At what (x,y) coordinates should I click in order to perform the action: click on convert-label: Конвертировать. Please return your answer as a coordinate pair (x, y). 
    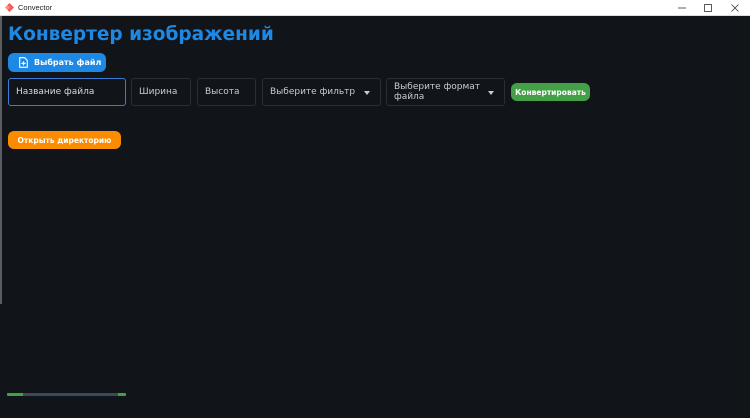
    Looking at the image, I should click on (550, 92).